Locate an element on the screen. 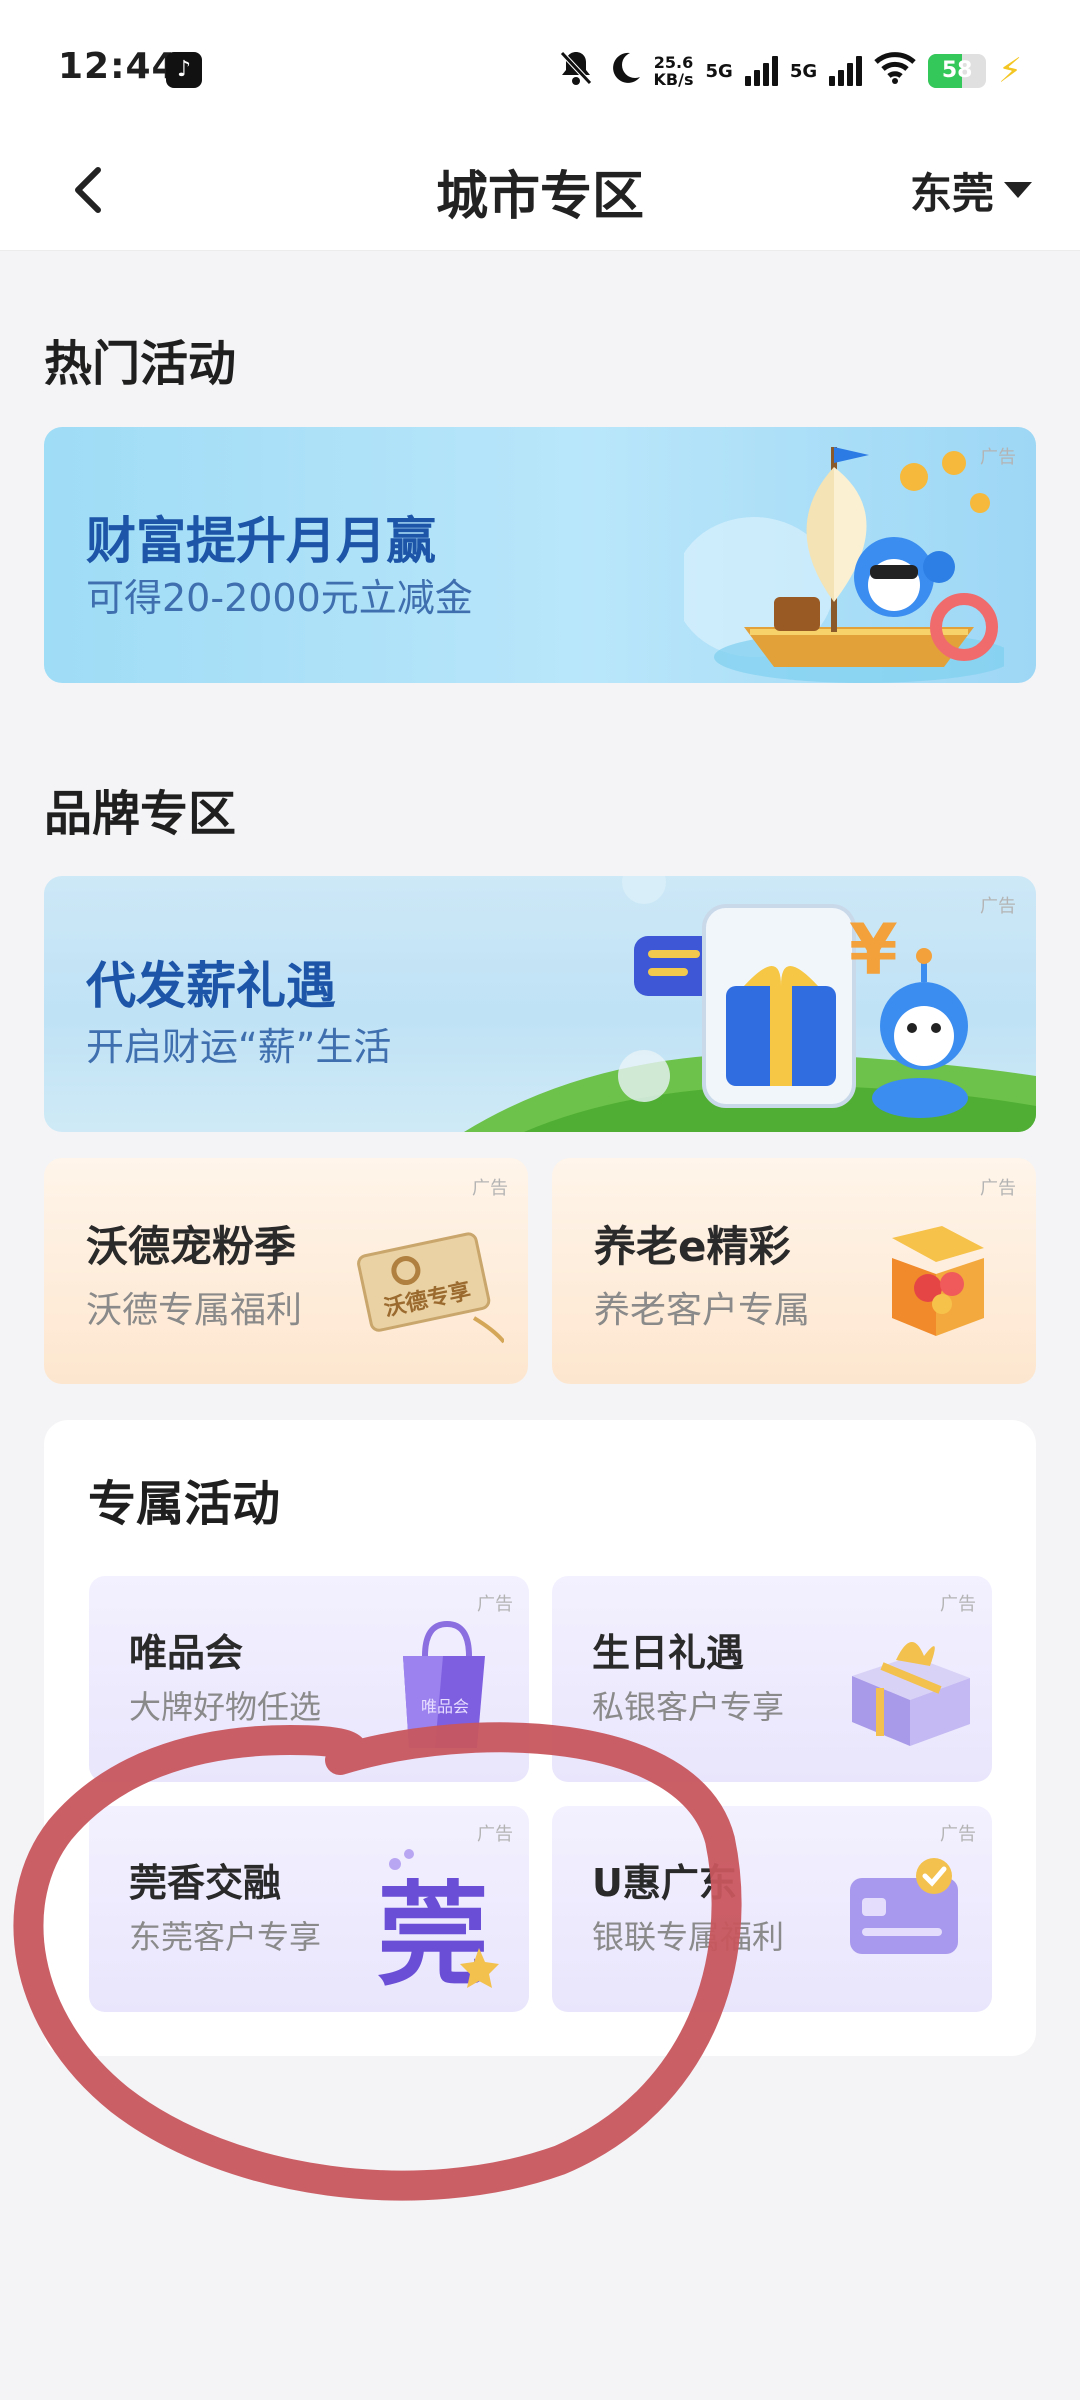 The width and height of the screenshot is (1080, 2400). promo-subtitle: 养老客户专属 is located at coordinates (702, 1310).